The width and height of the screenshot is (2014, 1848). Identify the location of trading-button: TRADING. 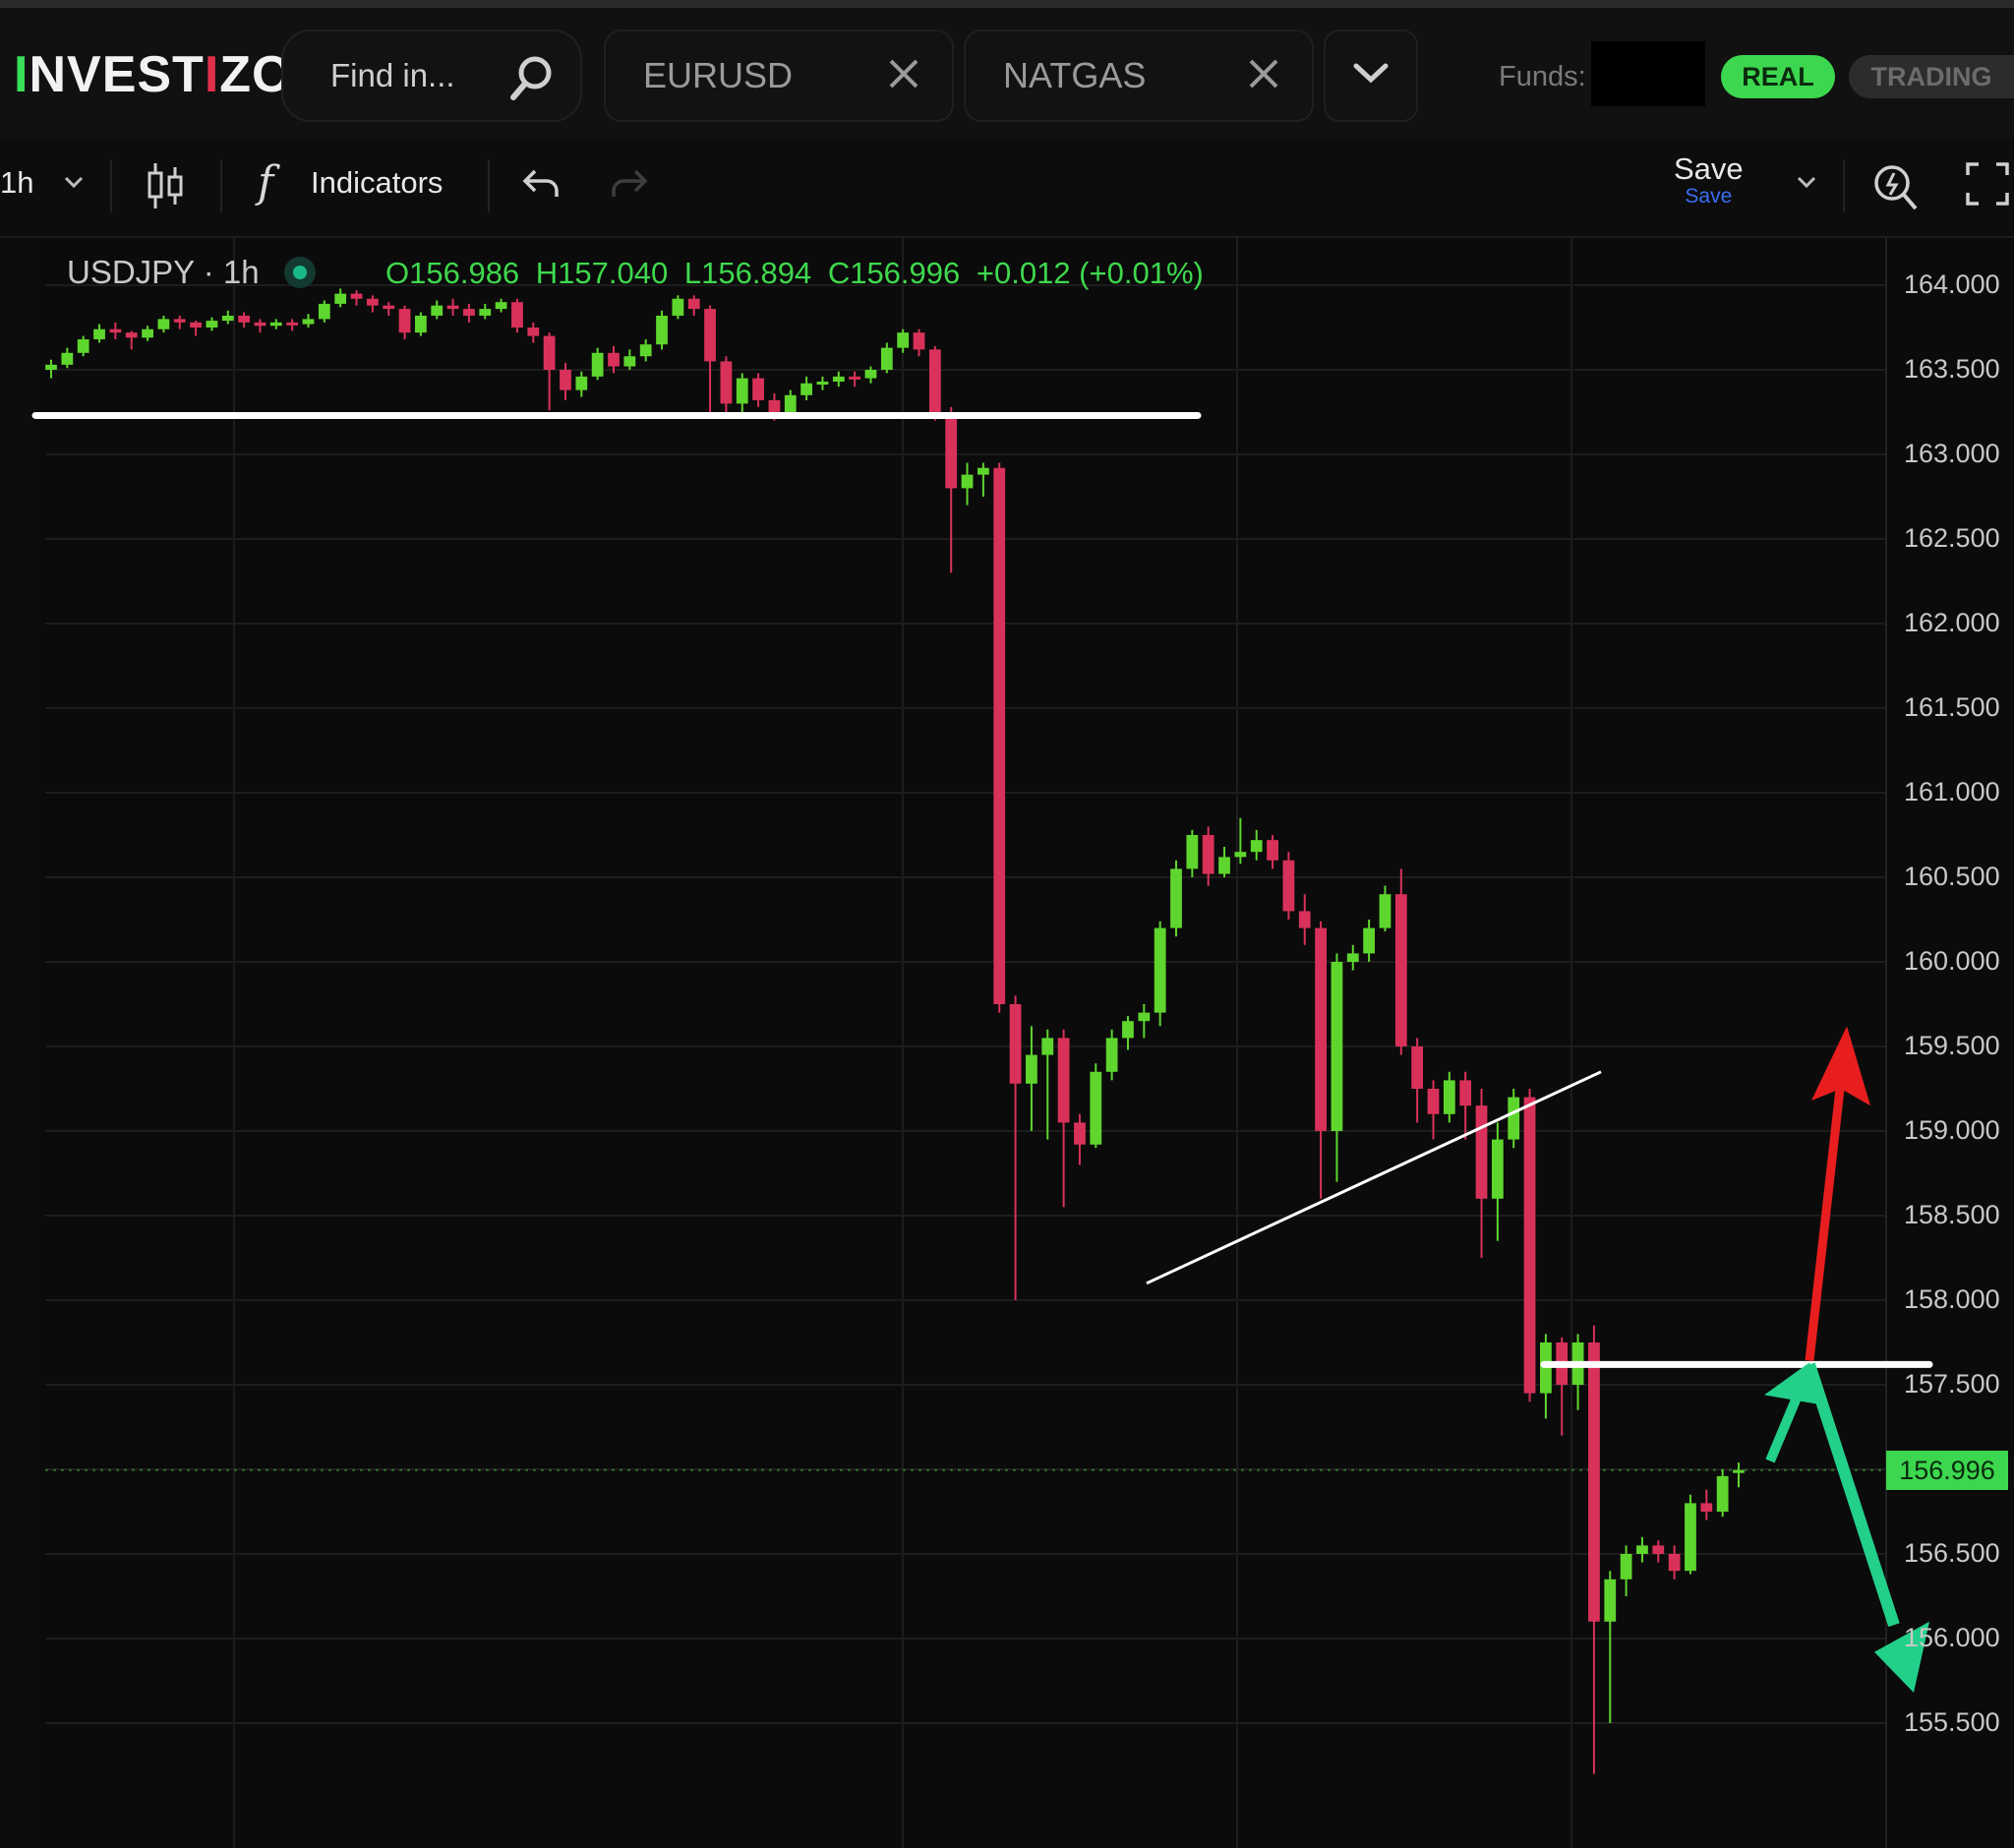
(1931, 76).